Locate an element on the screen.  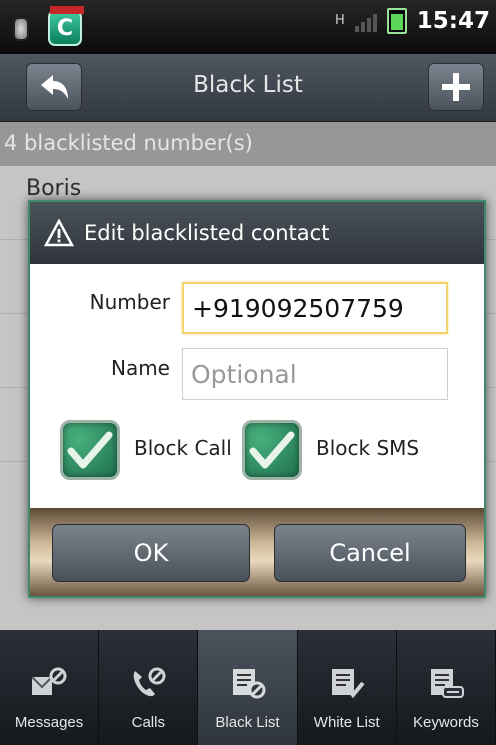
tab-keywords: Keywords is located at coordinates (446, 687).